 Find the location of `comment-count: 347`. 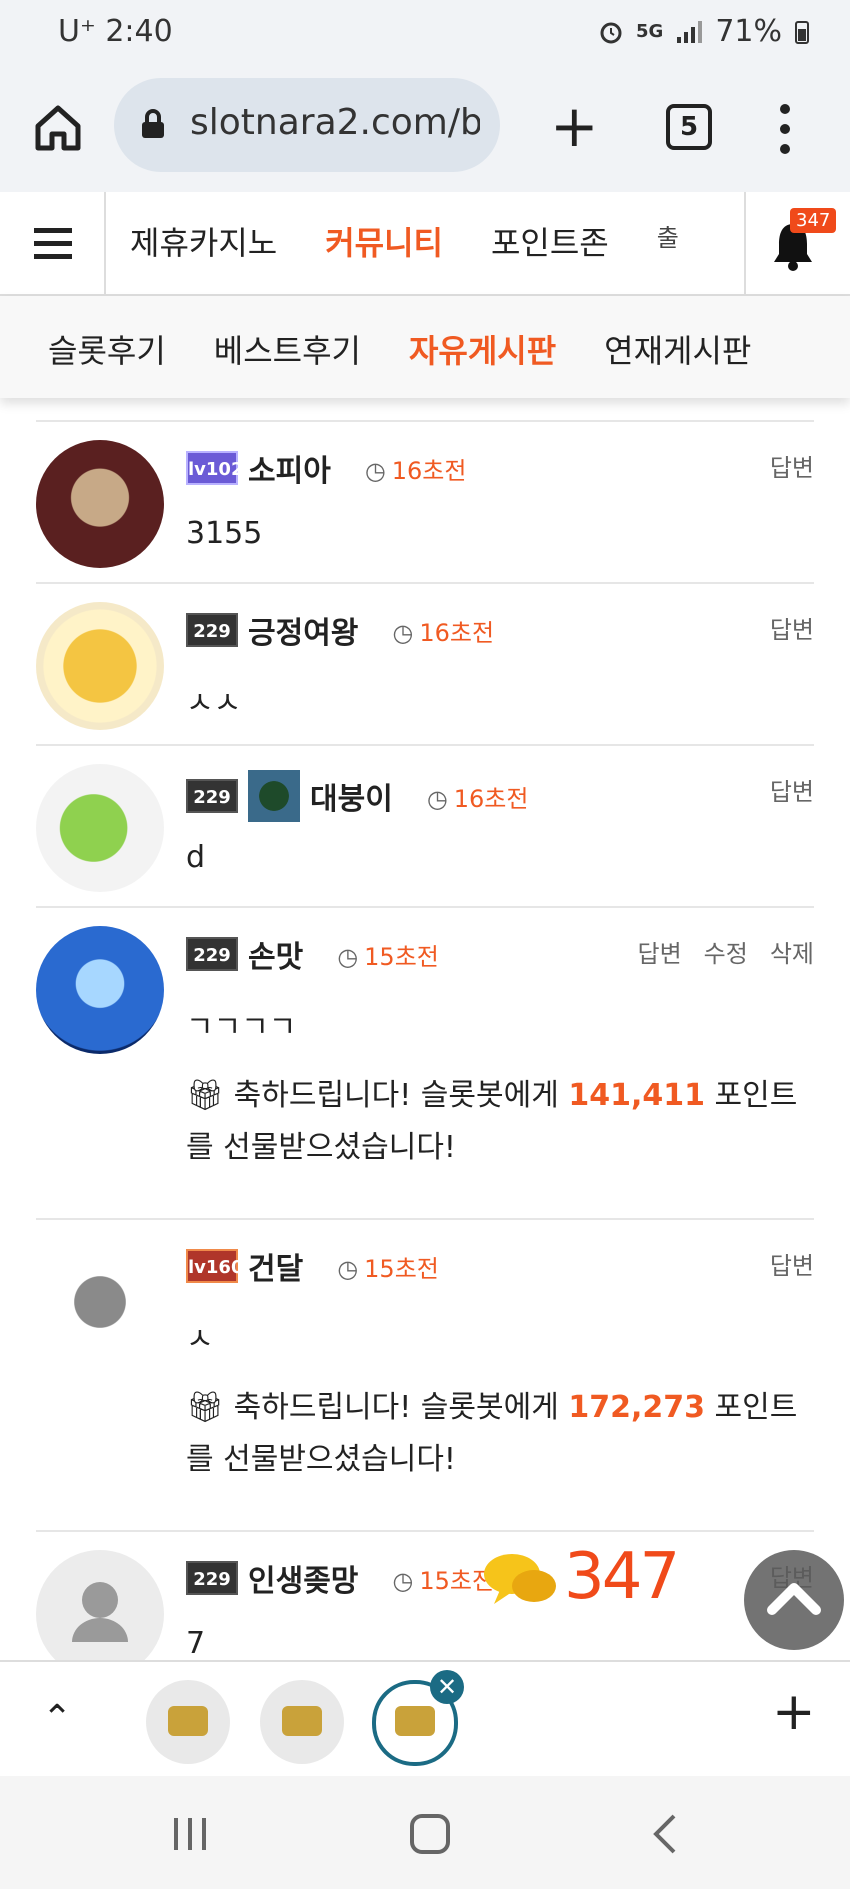

comment-count: 347 is located at coordinates (622, 1577).